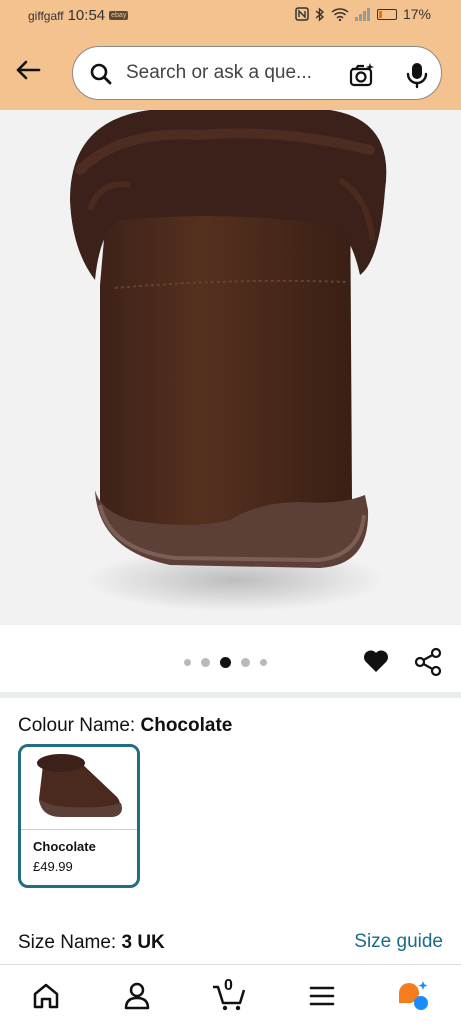  I want to click on size-label-text: Size Name:, so click(67, 942).